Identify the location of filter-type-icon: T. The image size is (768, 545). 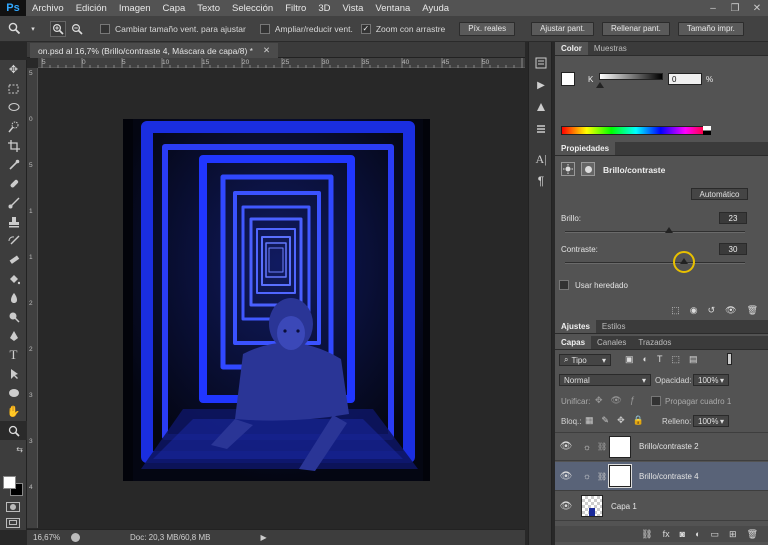
(660, 359).